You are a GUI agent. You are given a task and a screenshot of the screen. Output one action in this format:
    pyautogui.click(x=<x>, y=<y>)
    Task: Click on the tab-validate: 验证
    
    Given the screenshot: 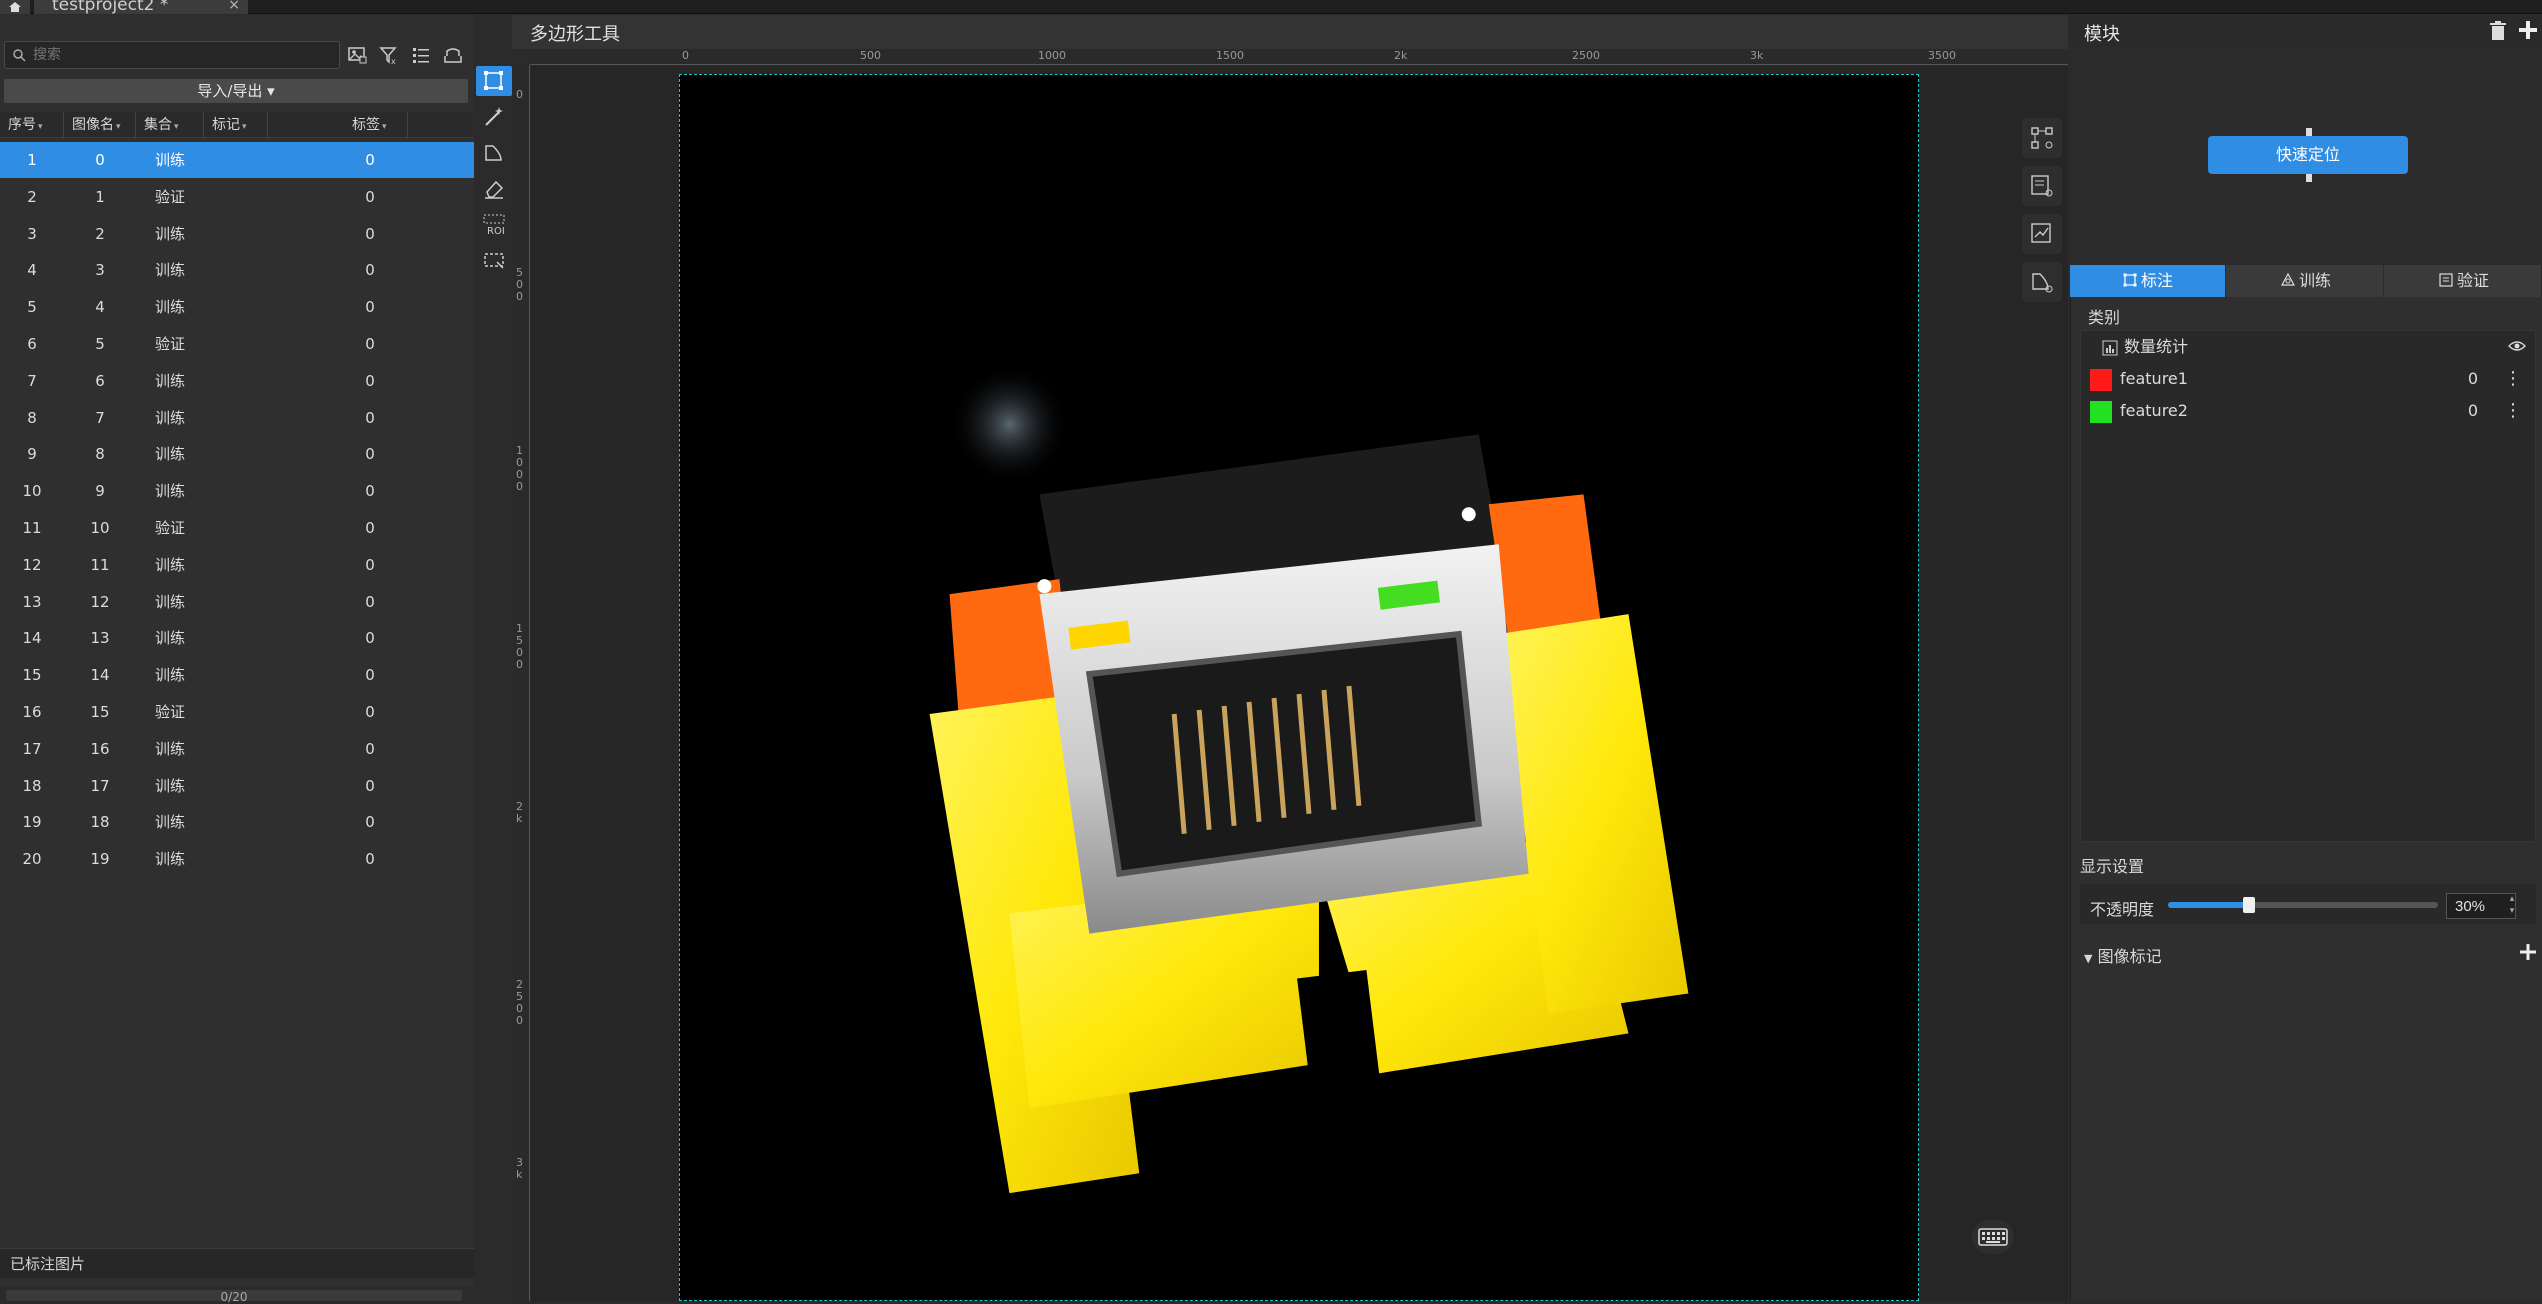 What is the action you would take?
    pyautogui.click(x=2464, y=281)
    